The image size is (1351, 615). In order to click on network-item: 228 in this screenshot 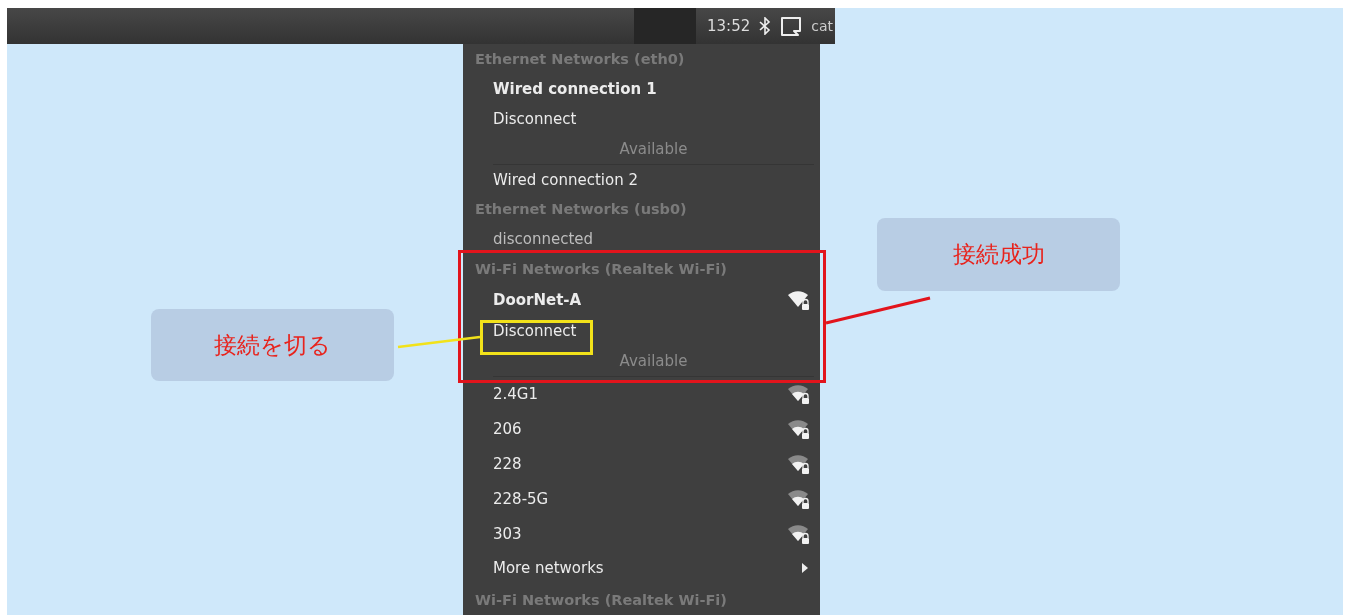, I will do `click(641, 464)`.